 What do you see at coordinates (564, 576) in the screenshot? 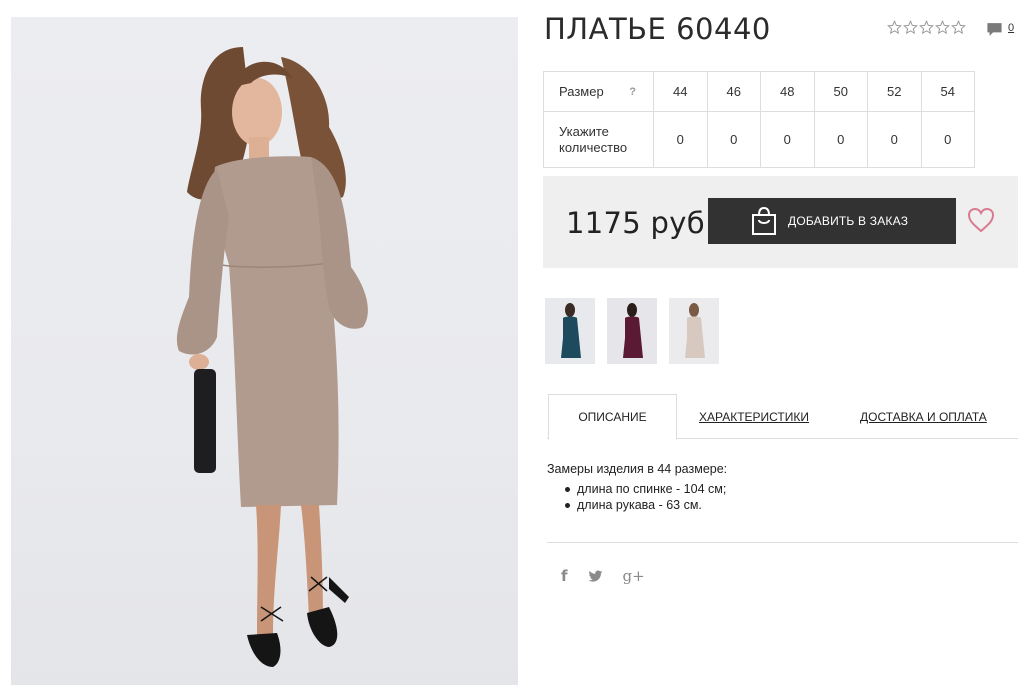
I see `facebook-icon: f` at bounding box center [564, 576].